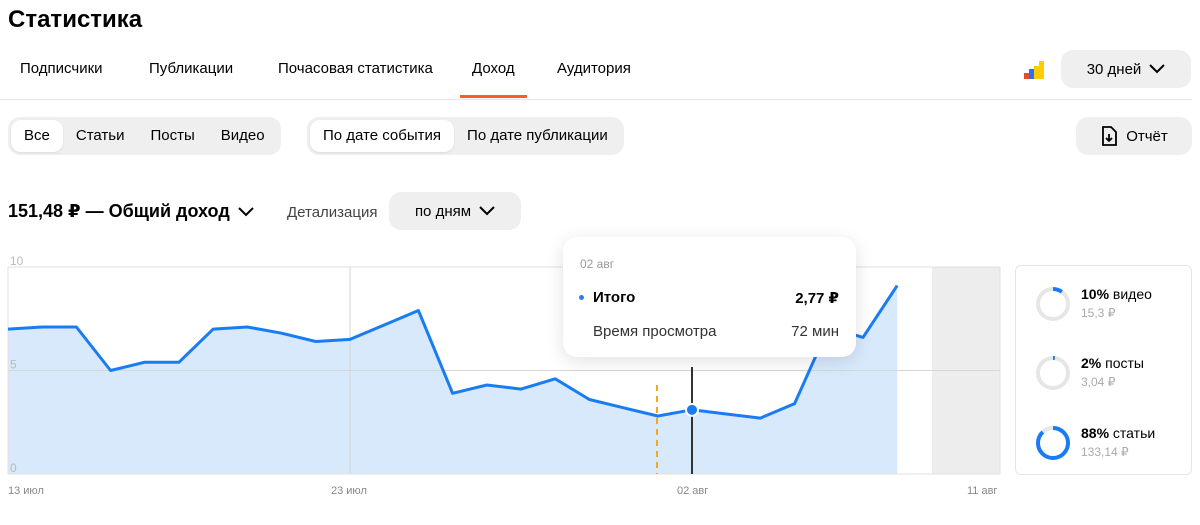  I want to click on bar-chart-icon, so click(1034, 70).